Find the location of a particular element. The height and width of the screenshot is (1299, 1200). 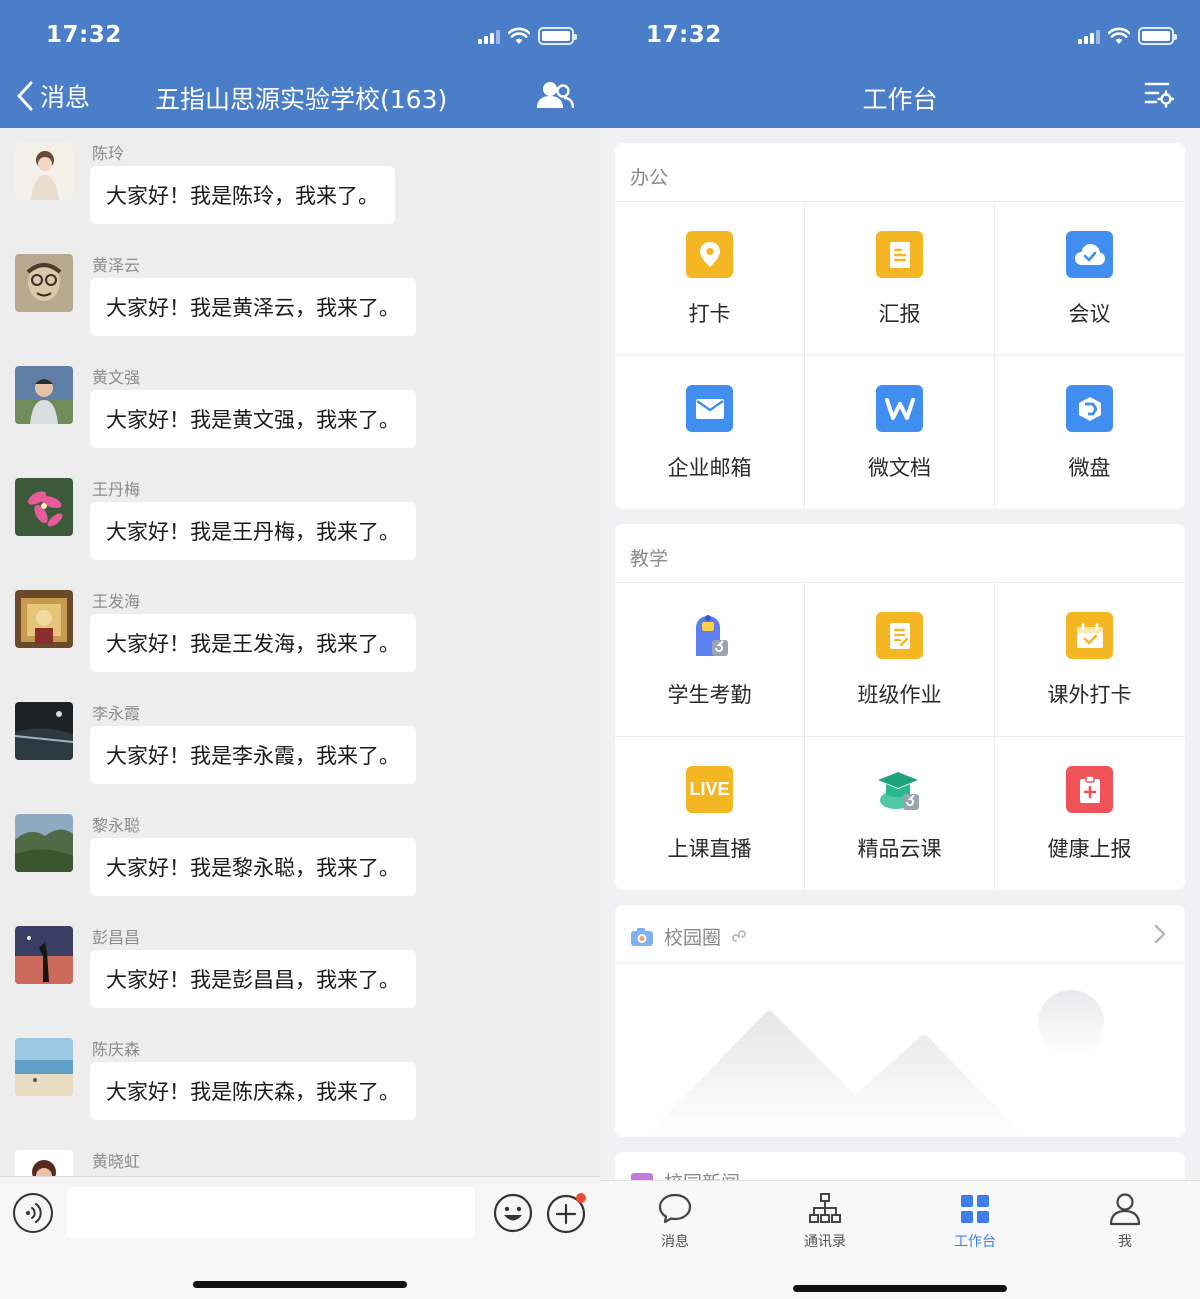

graduation-cap-icon is located at coordinates (899, 789).